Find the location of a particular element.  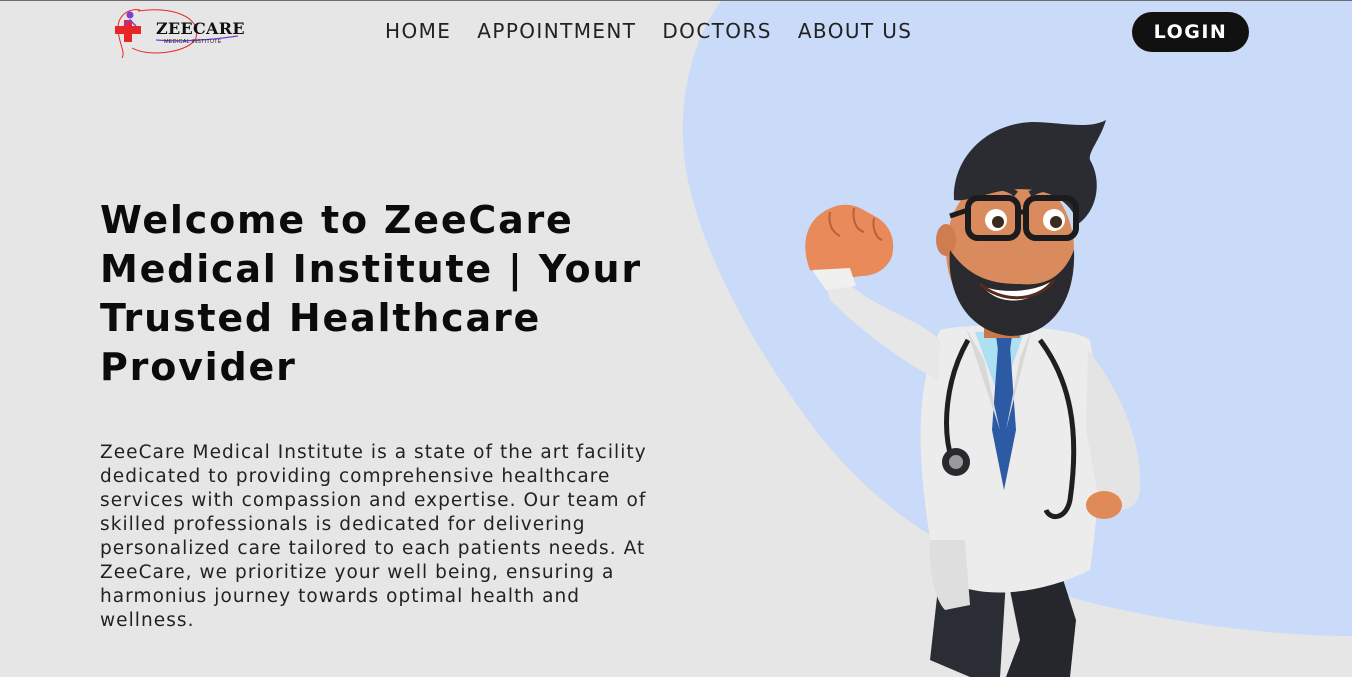

nav-links: HOME APPOINTMENT DOCTORS ABOUT US is located at coordinates (648, 31).